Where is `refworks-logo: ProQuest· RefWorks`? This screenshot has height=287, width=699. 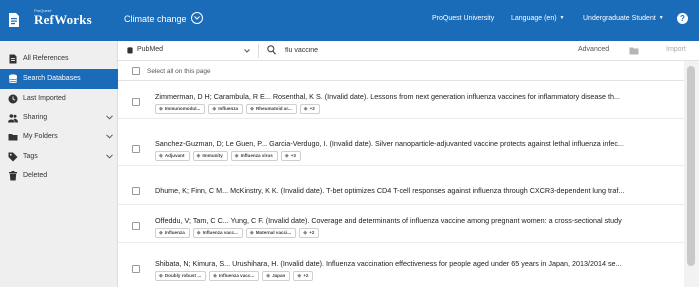
refworks-logo: ProQuest· RefWorks is located at coordinates (59, 20).